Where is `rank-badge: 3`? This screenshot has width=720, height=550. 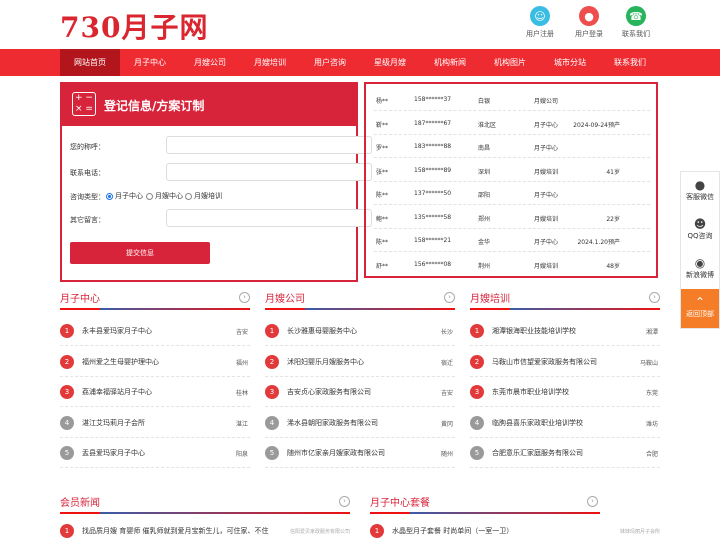
rank-badge: 3 is located at coordinates (67, 392).